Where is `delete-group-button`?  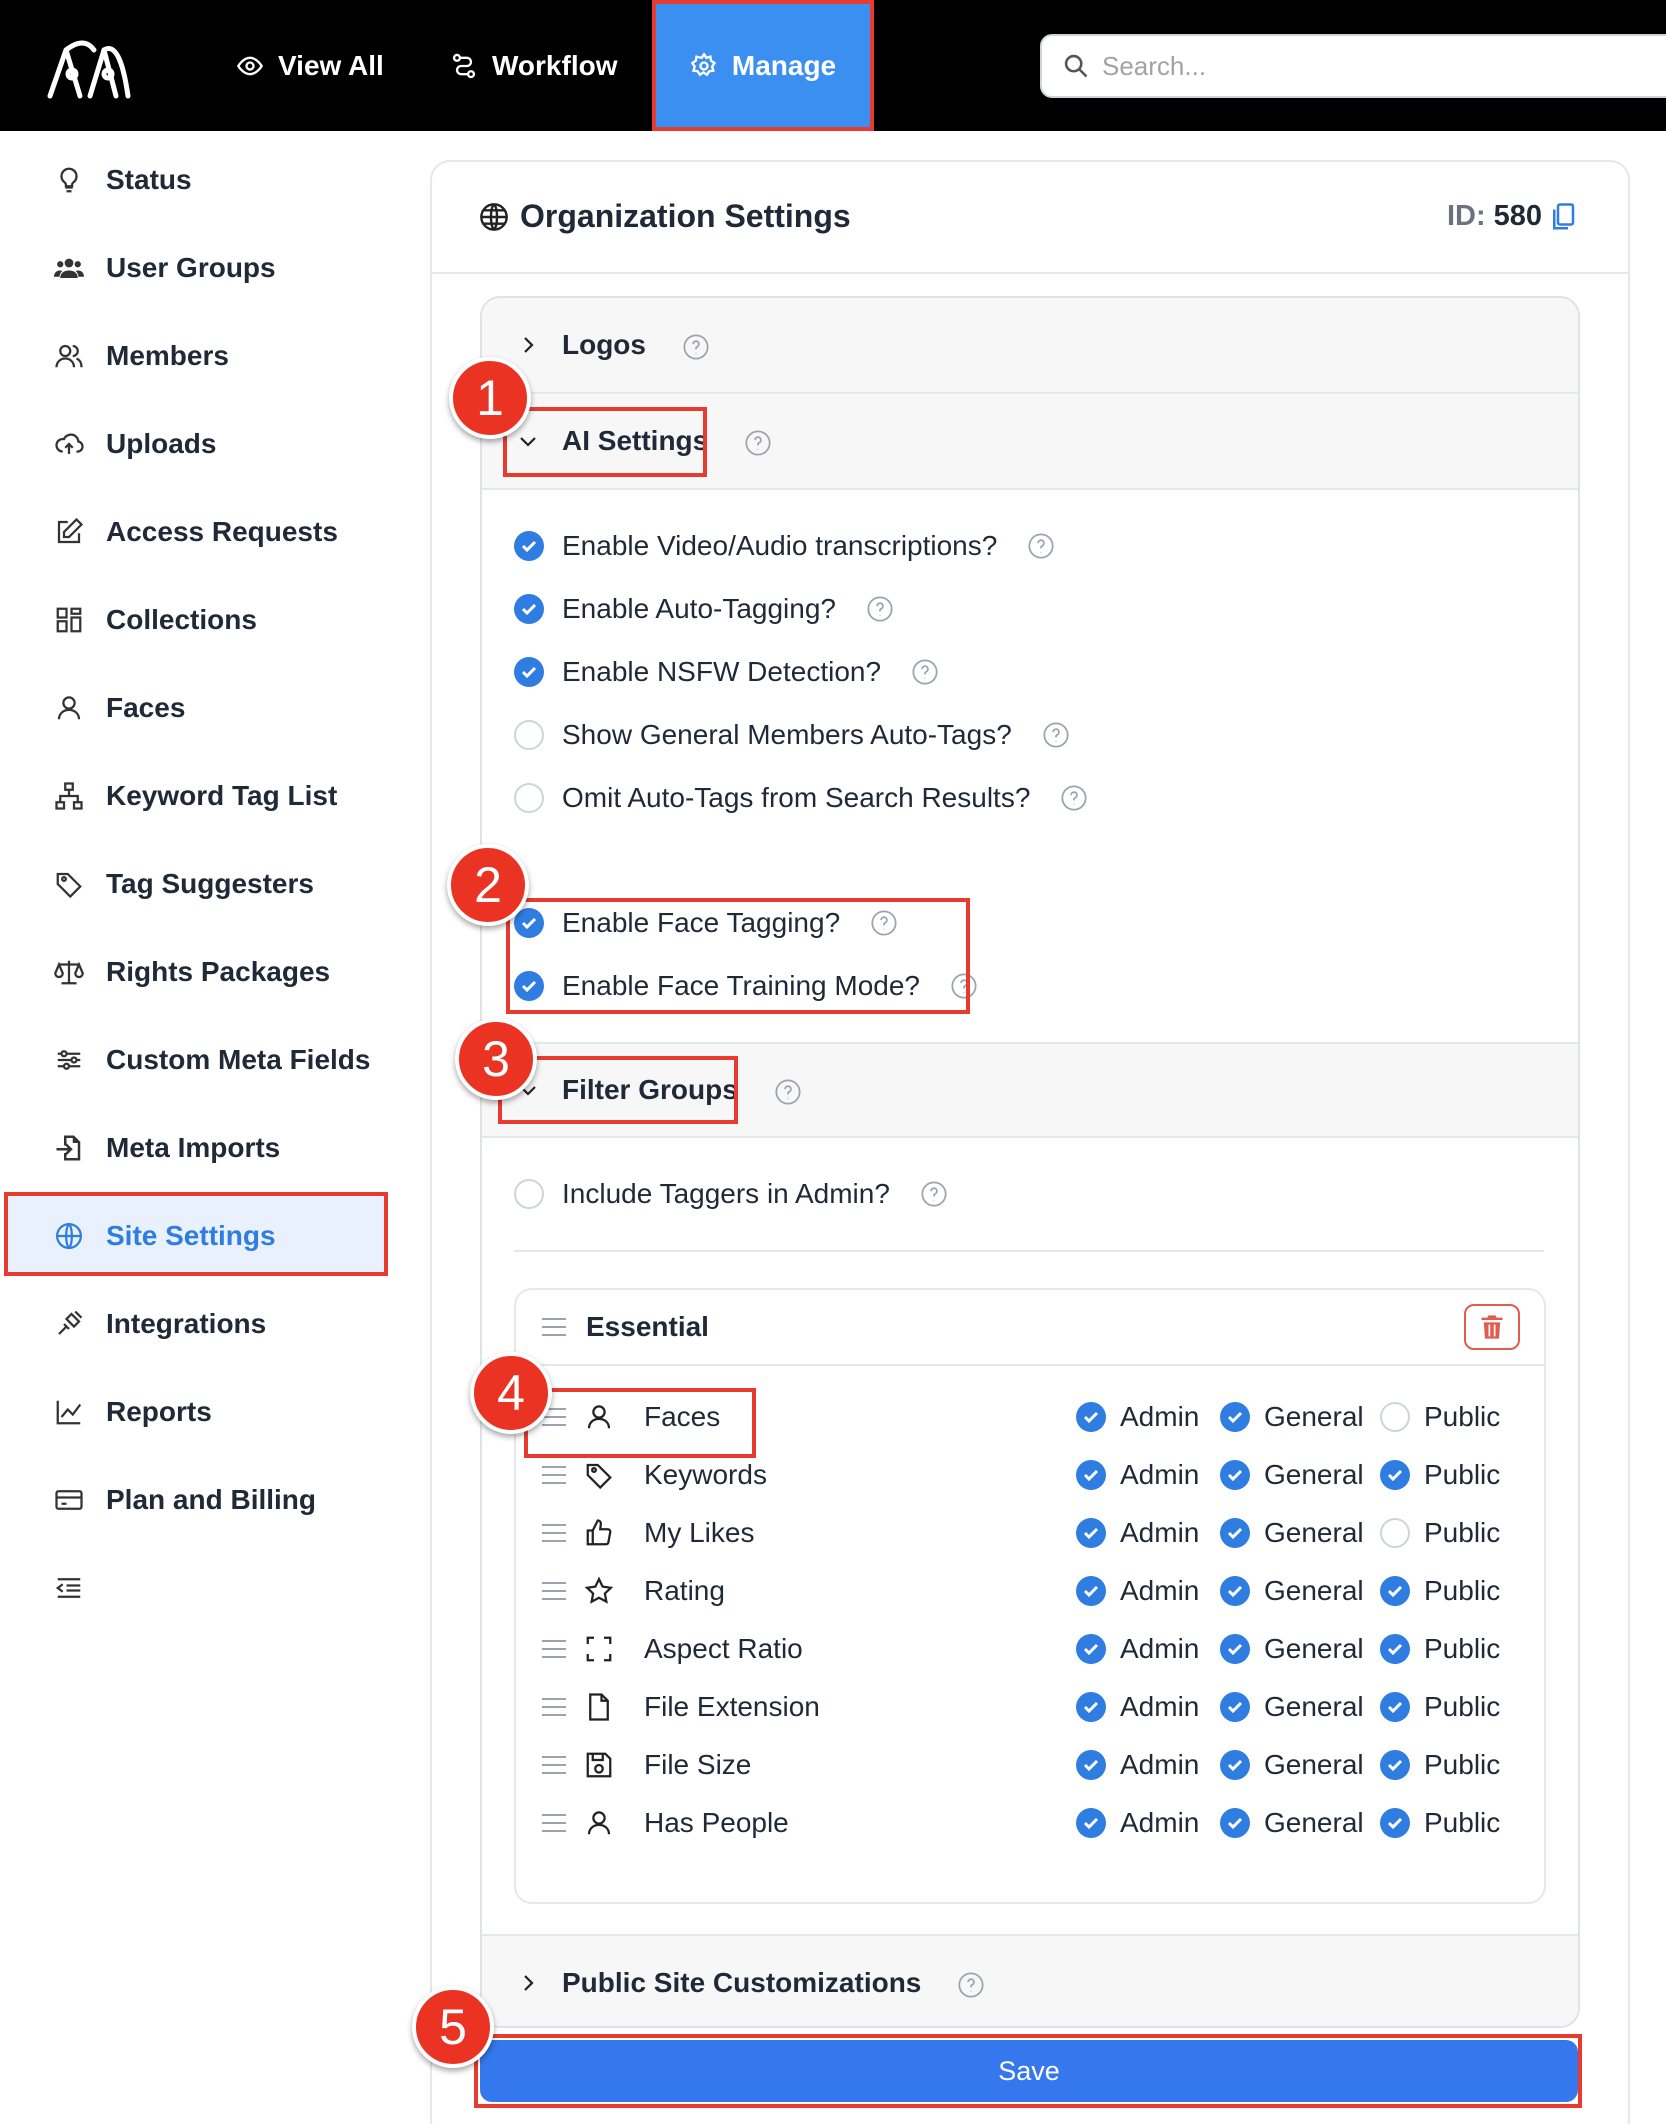
delete-group-button is located at coordinates (1492, 1327).